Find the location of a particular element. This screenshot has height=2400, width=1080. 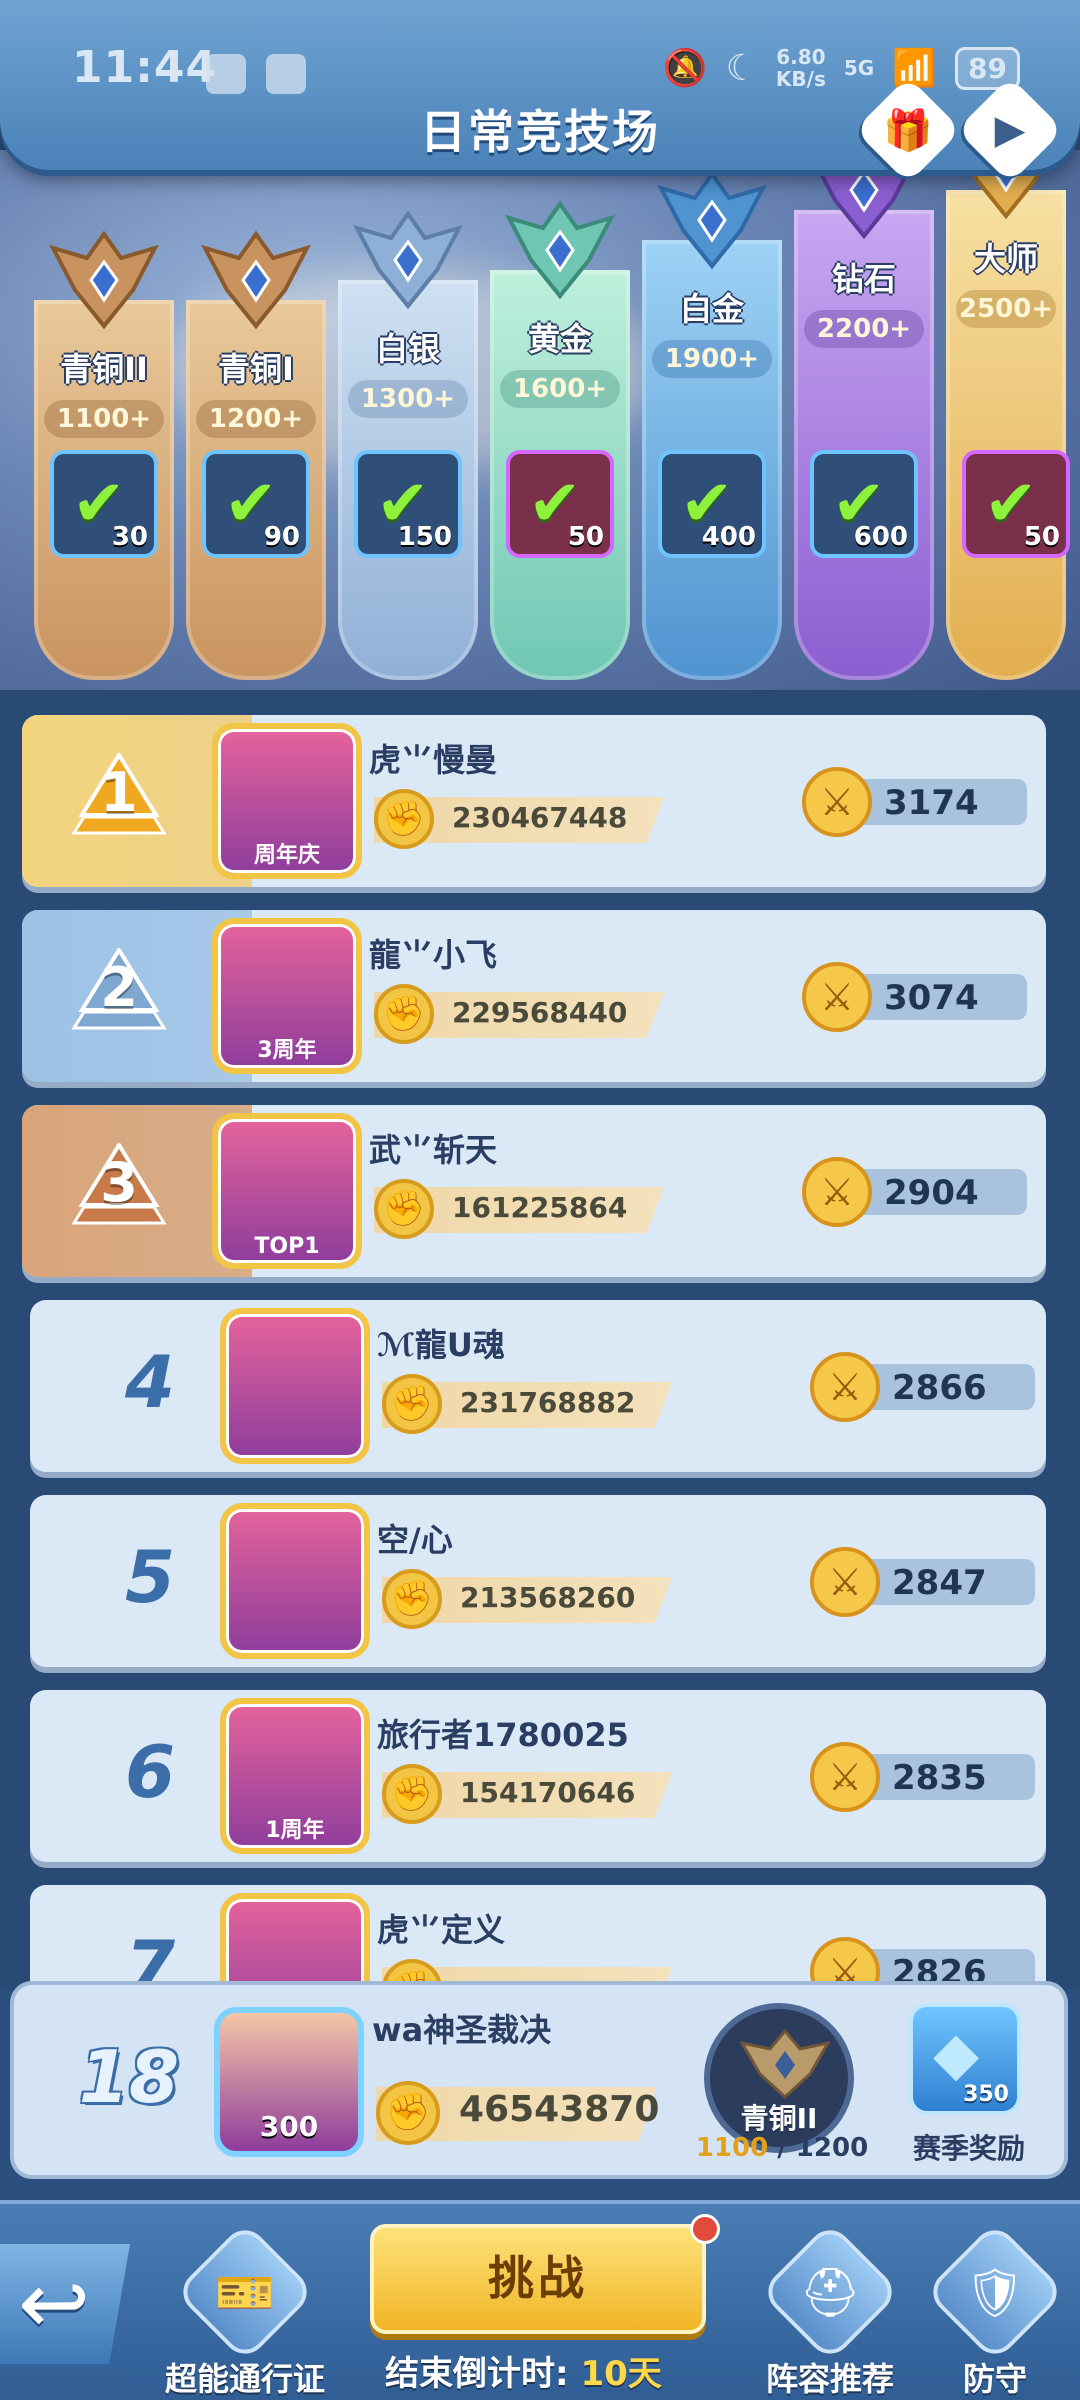

tier-card-5: 白金 1900+ ✔ 400 is located at coordinates (712, 425).